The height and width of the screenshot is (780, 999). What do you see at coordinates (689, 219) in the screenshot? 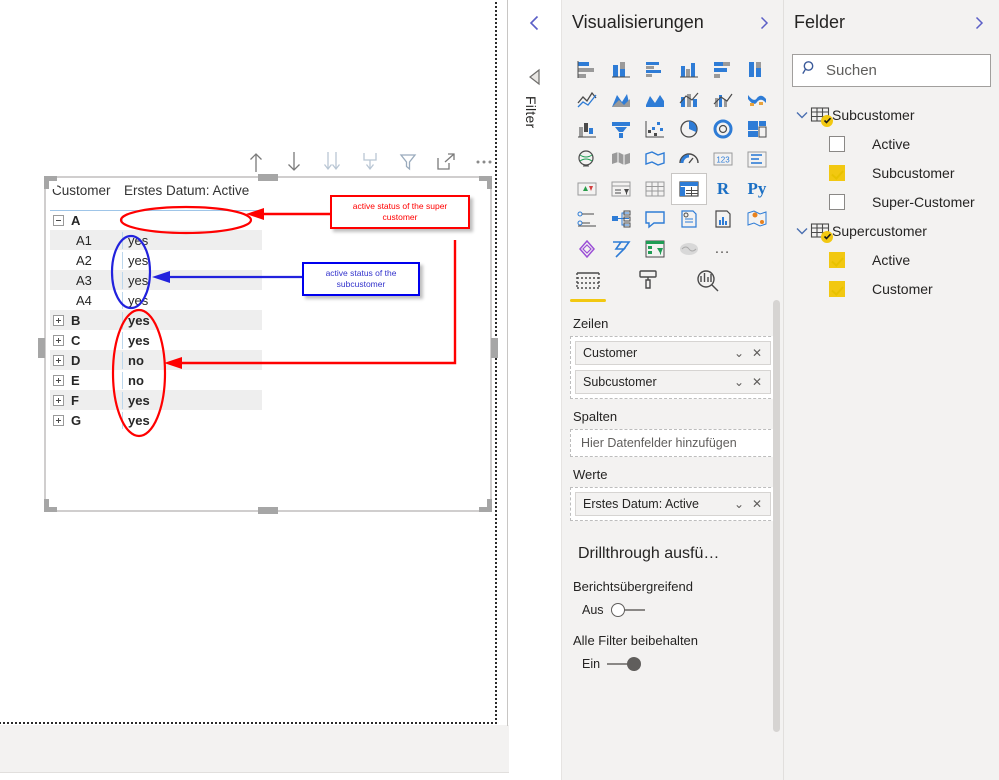
I see `smart-narrative-icon` at bounding box center [689, 219].